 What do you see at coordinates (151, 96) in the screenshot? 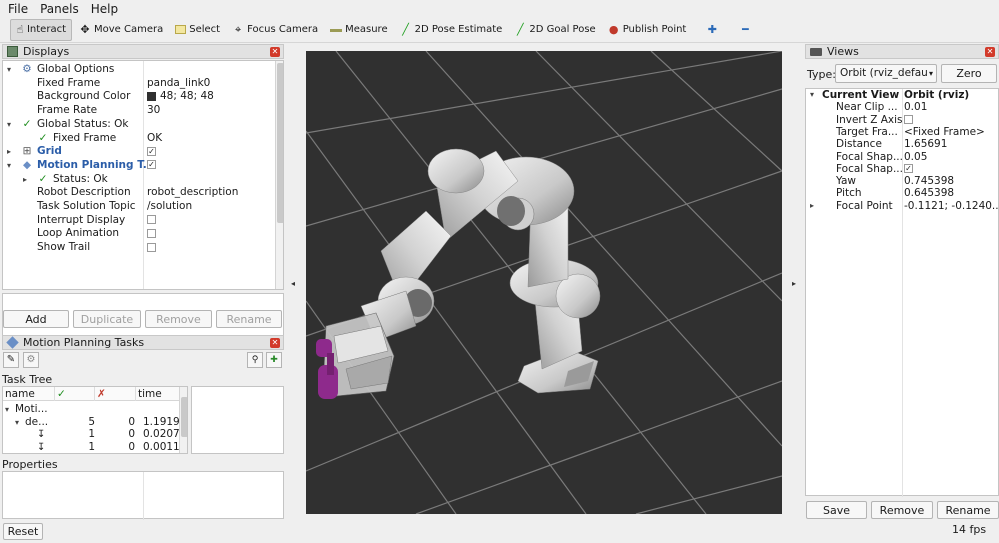
I see `color-swatch` at bounding box center [151, 96].